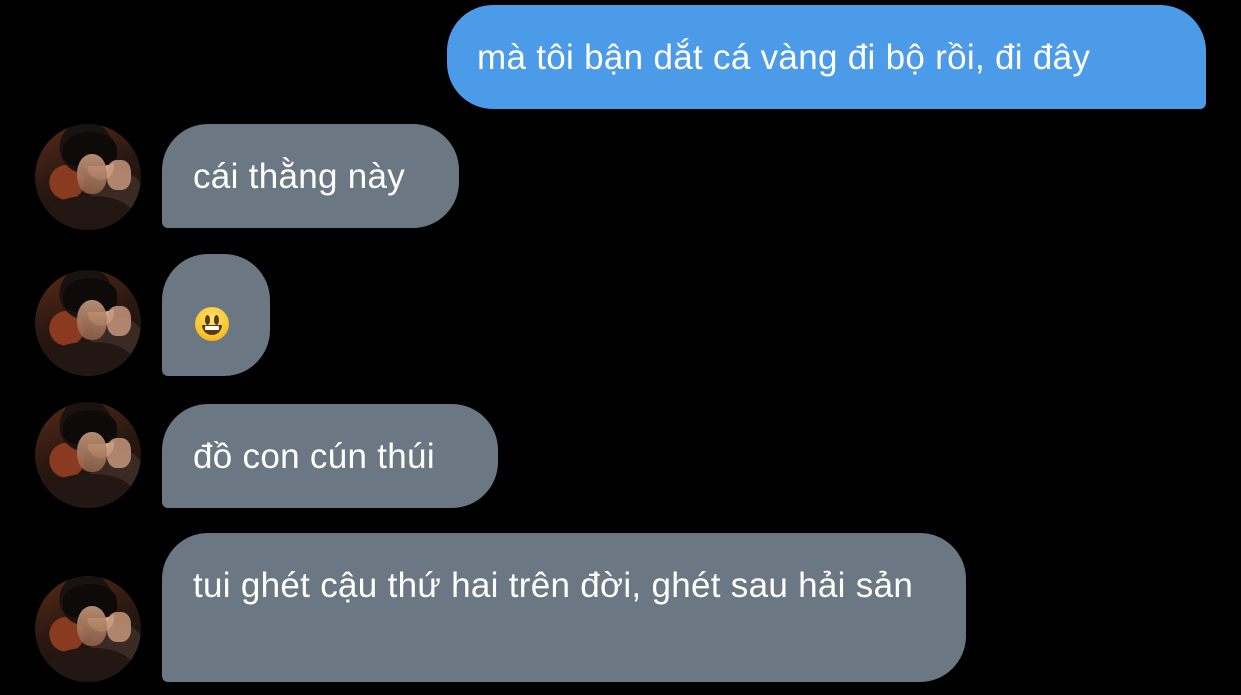 The width and height of the screenshot is (1241, 695). What do you see at coordinates (299, 176) in the screenshot?
I see `message-text: cái thằng này` at bounding box center [299, 176].